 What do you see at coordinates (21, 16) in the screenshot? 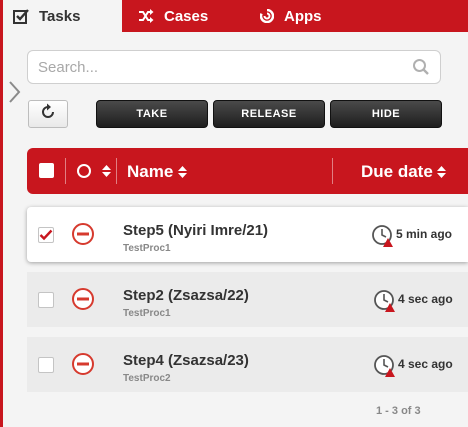
I see `checkbox-icon` at bounding box center [21, 16].